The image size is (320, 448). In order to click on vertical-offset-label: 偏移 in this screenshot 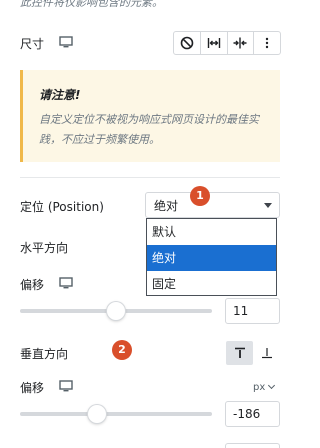, I will do `click(32, 388)`.